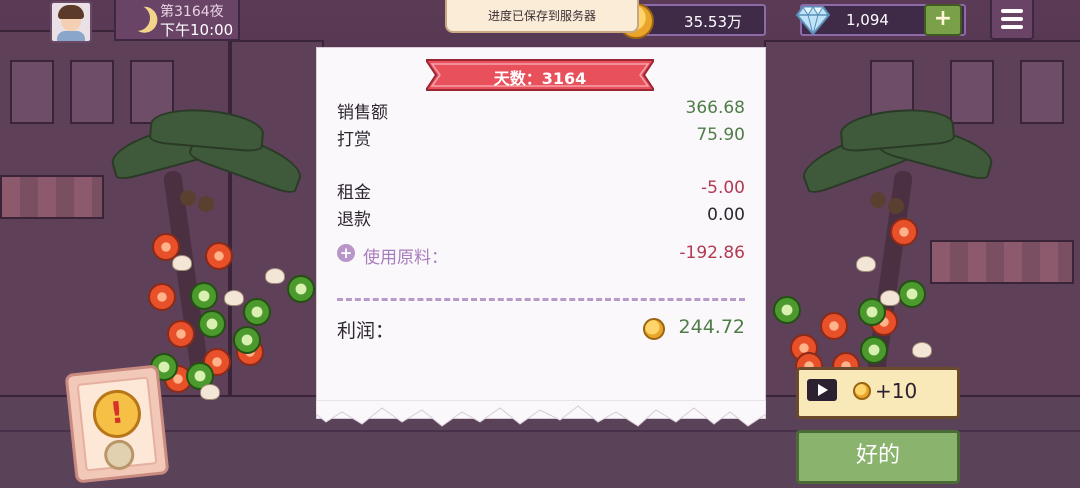 The width and height of the screenshot is (1080, 488). What do you see at coordinates (711, 327) in the screenshot?
I see `profit-value: 244.72` at bounding box center [711, 327].